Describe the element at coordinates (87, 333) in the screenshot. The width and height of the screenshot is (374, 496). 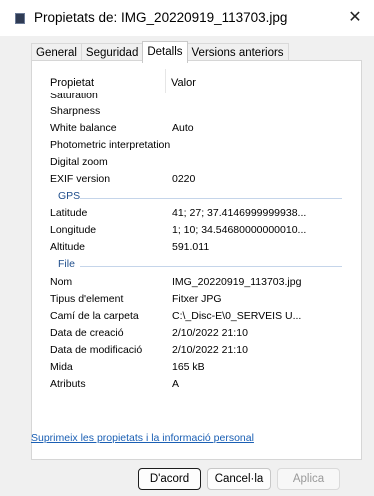
I see `property-name: Data de creació` at that location.